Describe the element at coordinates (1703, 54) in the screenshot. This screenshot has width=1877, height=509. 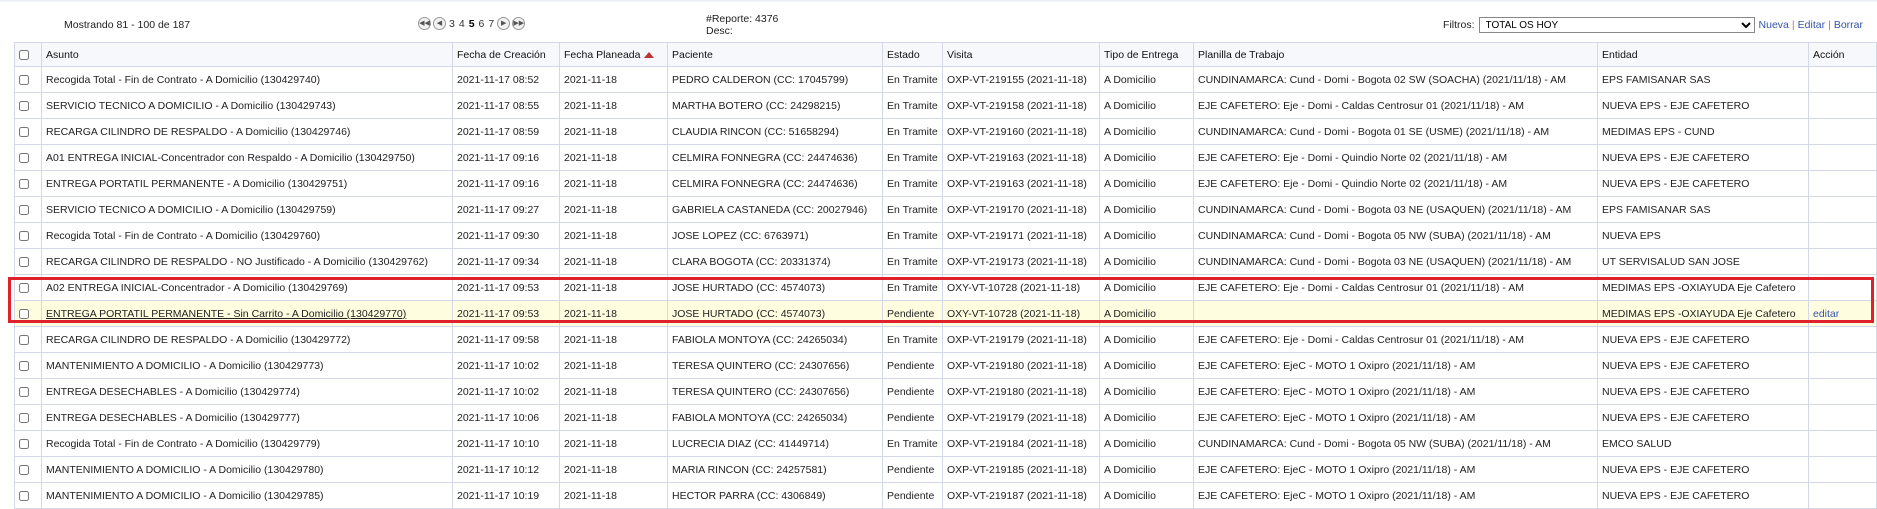
I see `header-entidad: Entidad` at that location.